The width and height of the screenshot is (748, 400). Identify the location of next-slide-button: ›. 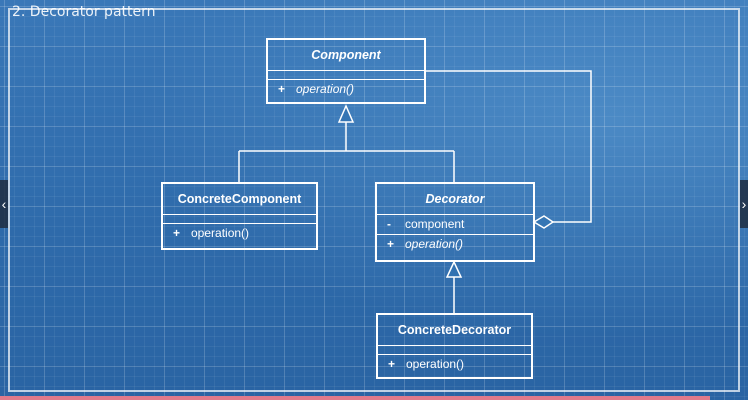
(744, 204).